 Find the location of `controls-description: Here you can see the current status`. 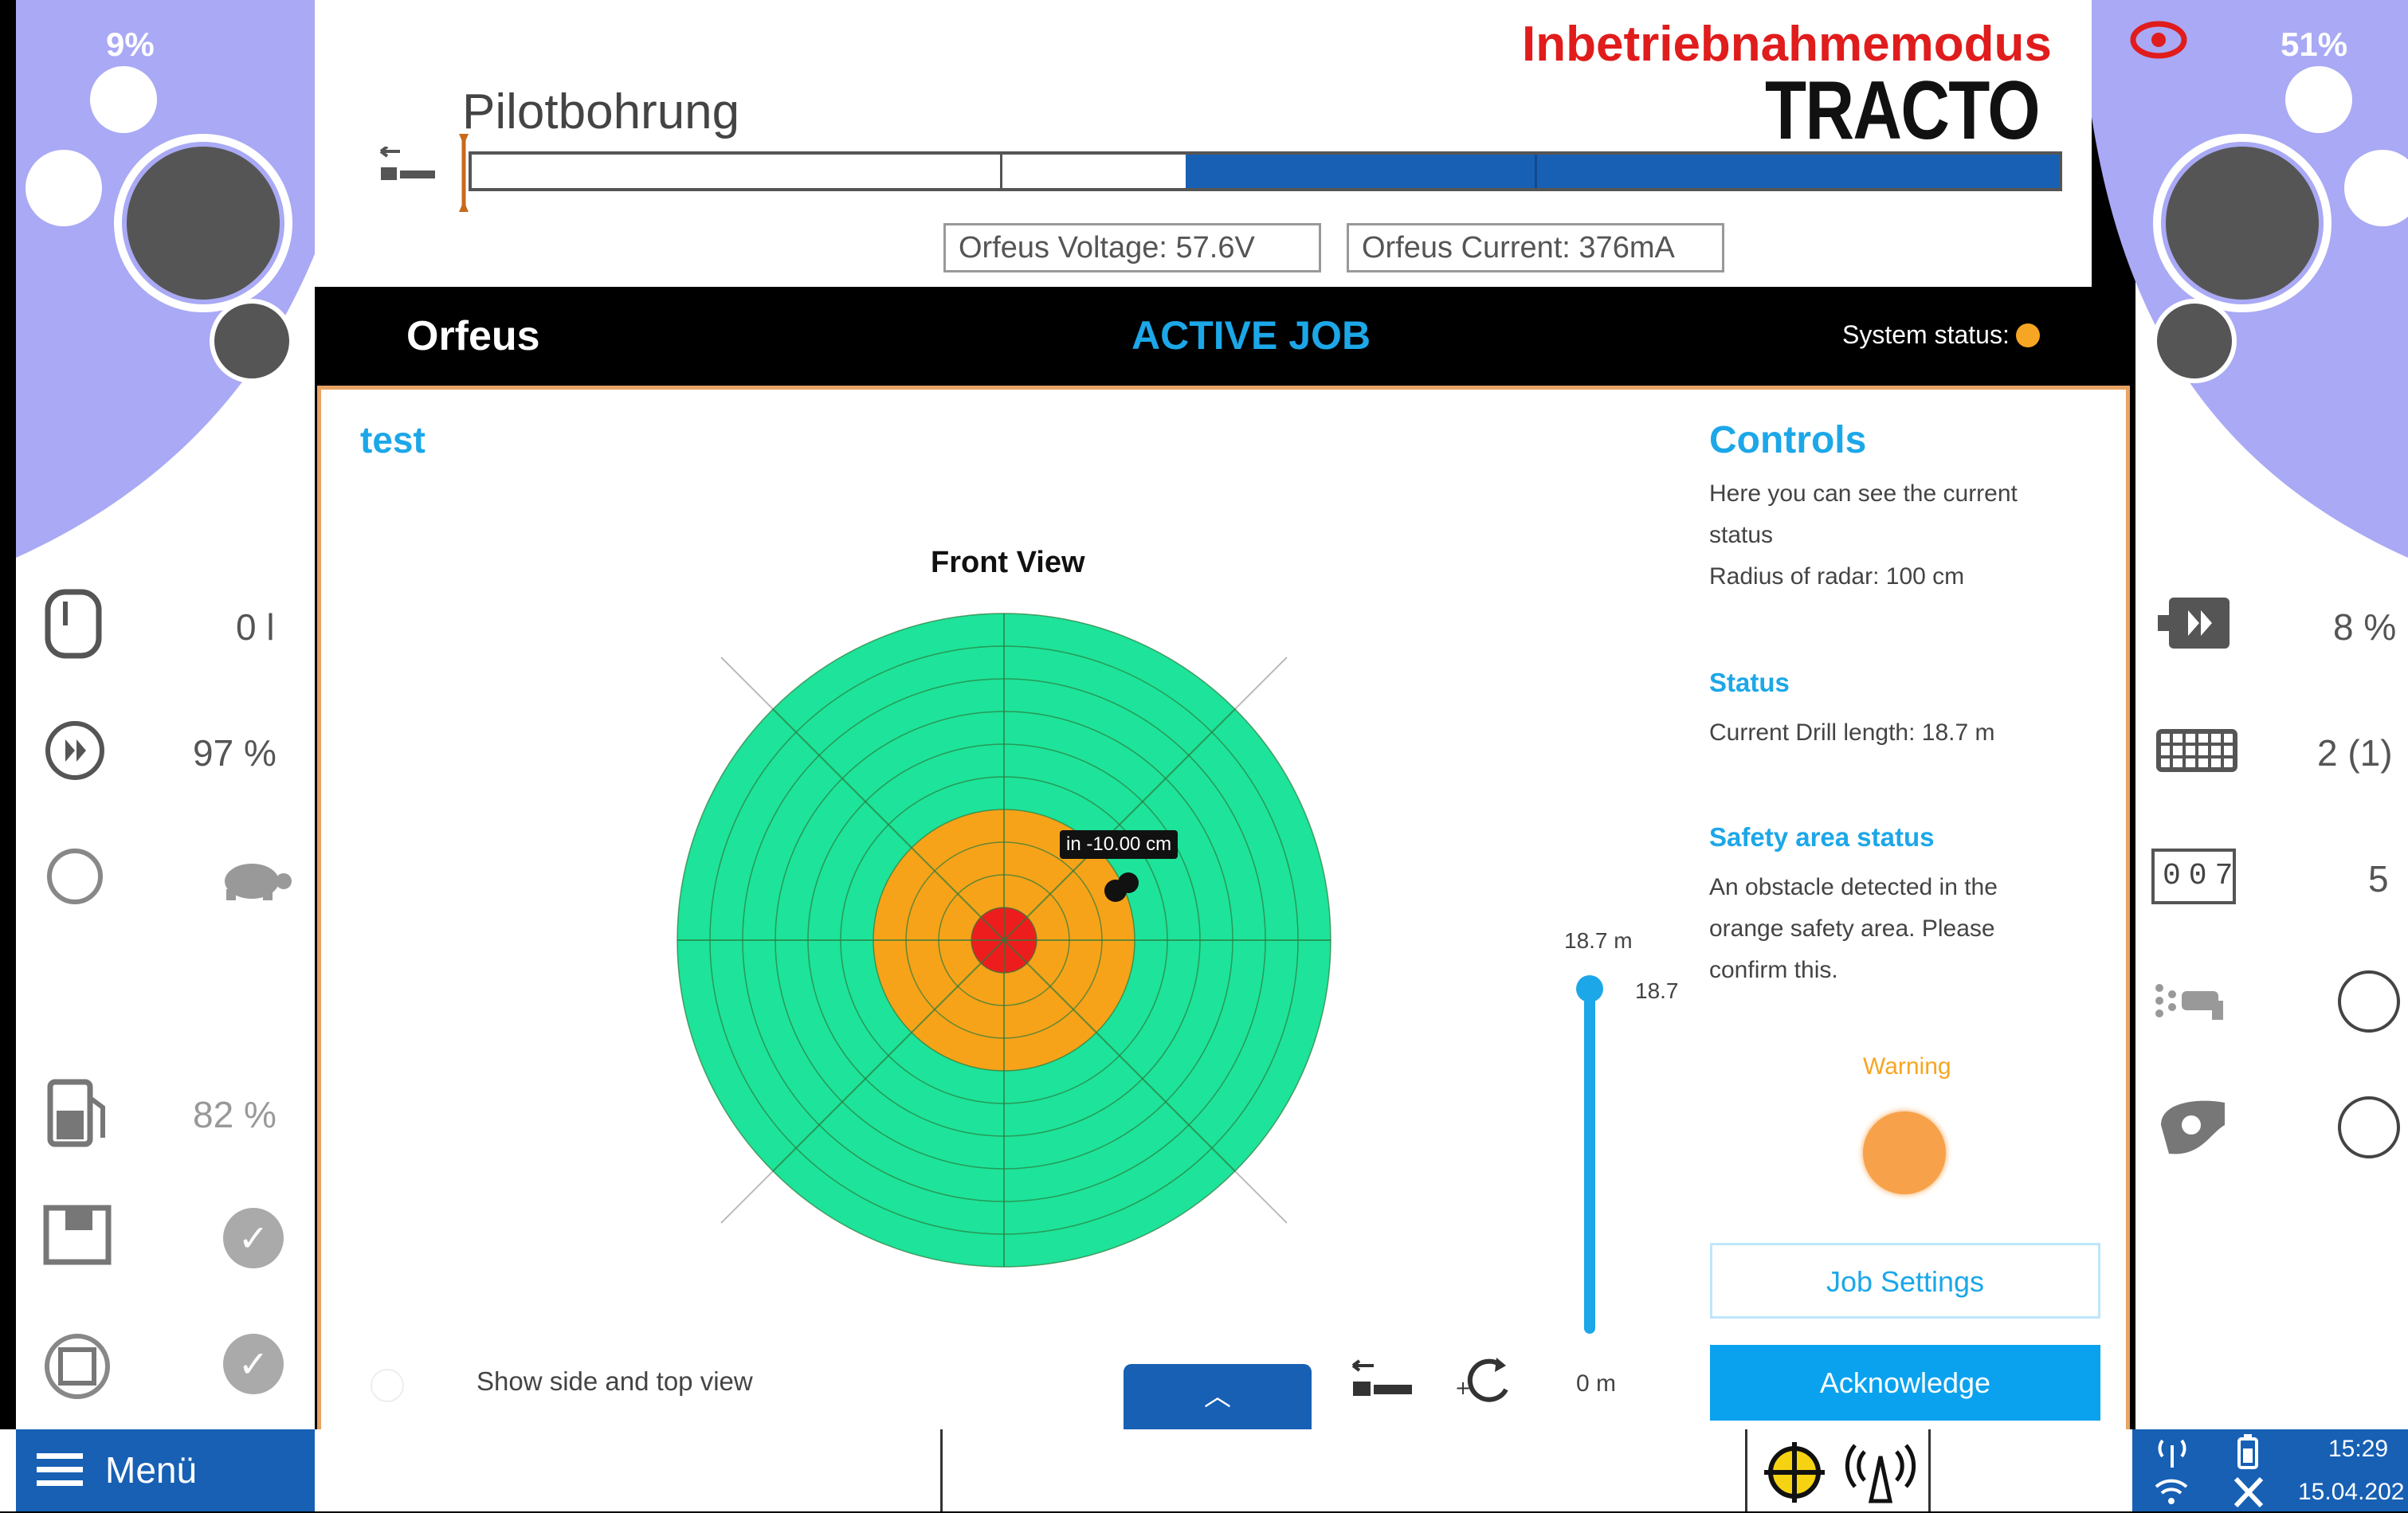

controls-description: Here you can see the current status is located at coordinates (1863, 514).